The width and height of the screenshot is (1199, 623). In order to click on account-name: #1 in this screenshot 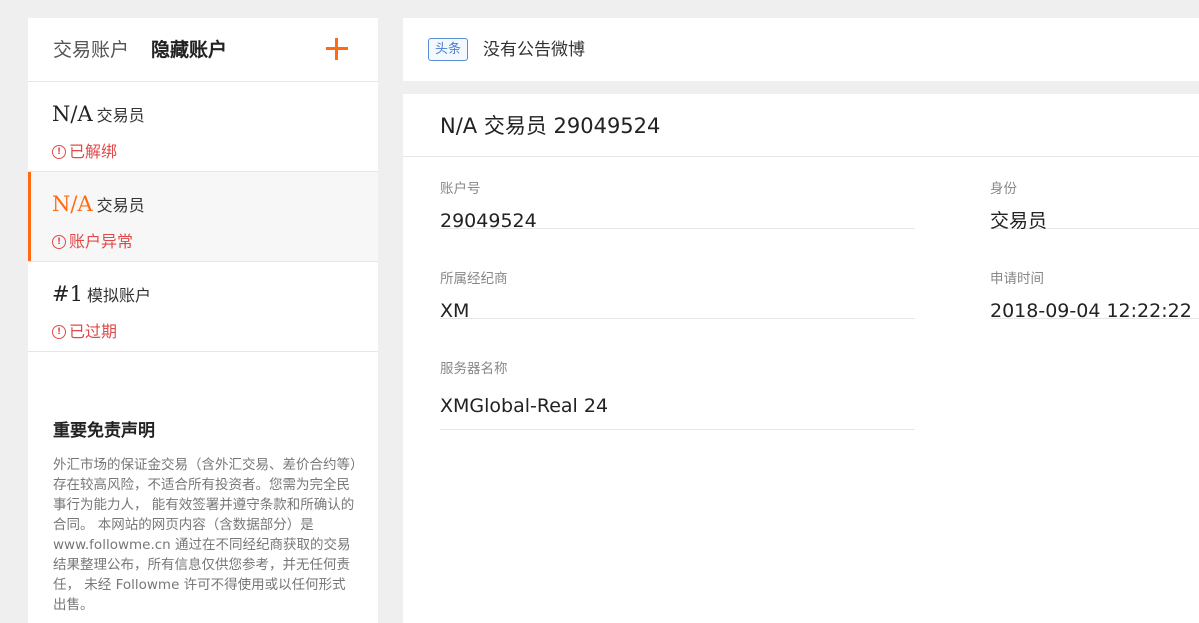, I will do `click(67, 294)`.